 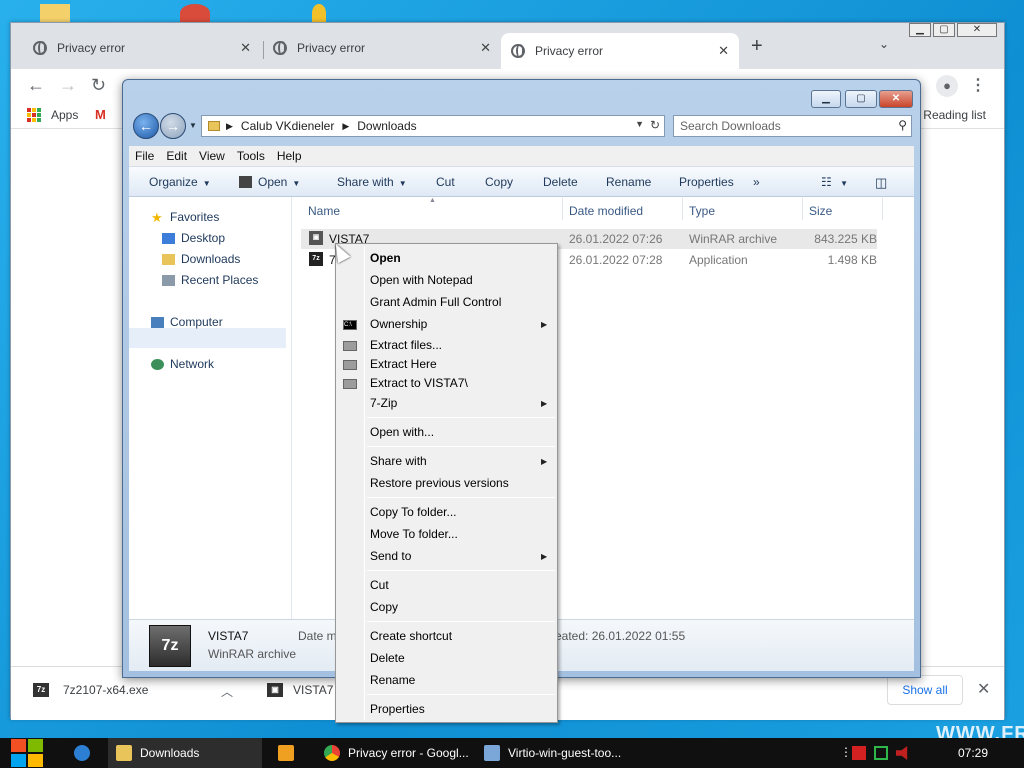 I want to click on share-with-button: Share with ▼, so click(x=372, y=182).